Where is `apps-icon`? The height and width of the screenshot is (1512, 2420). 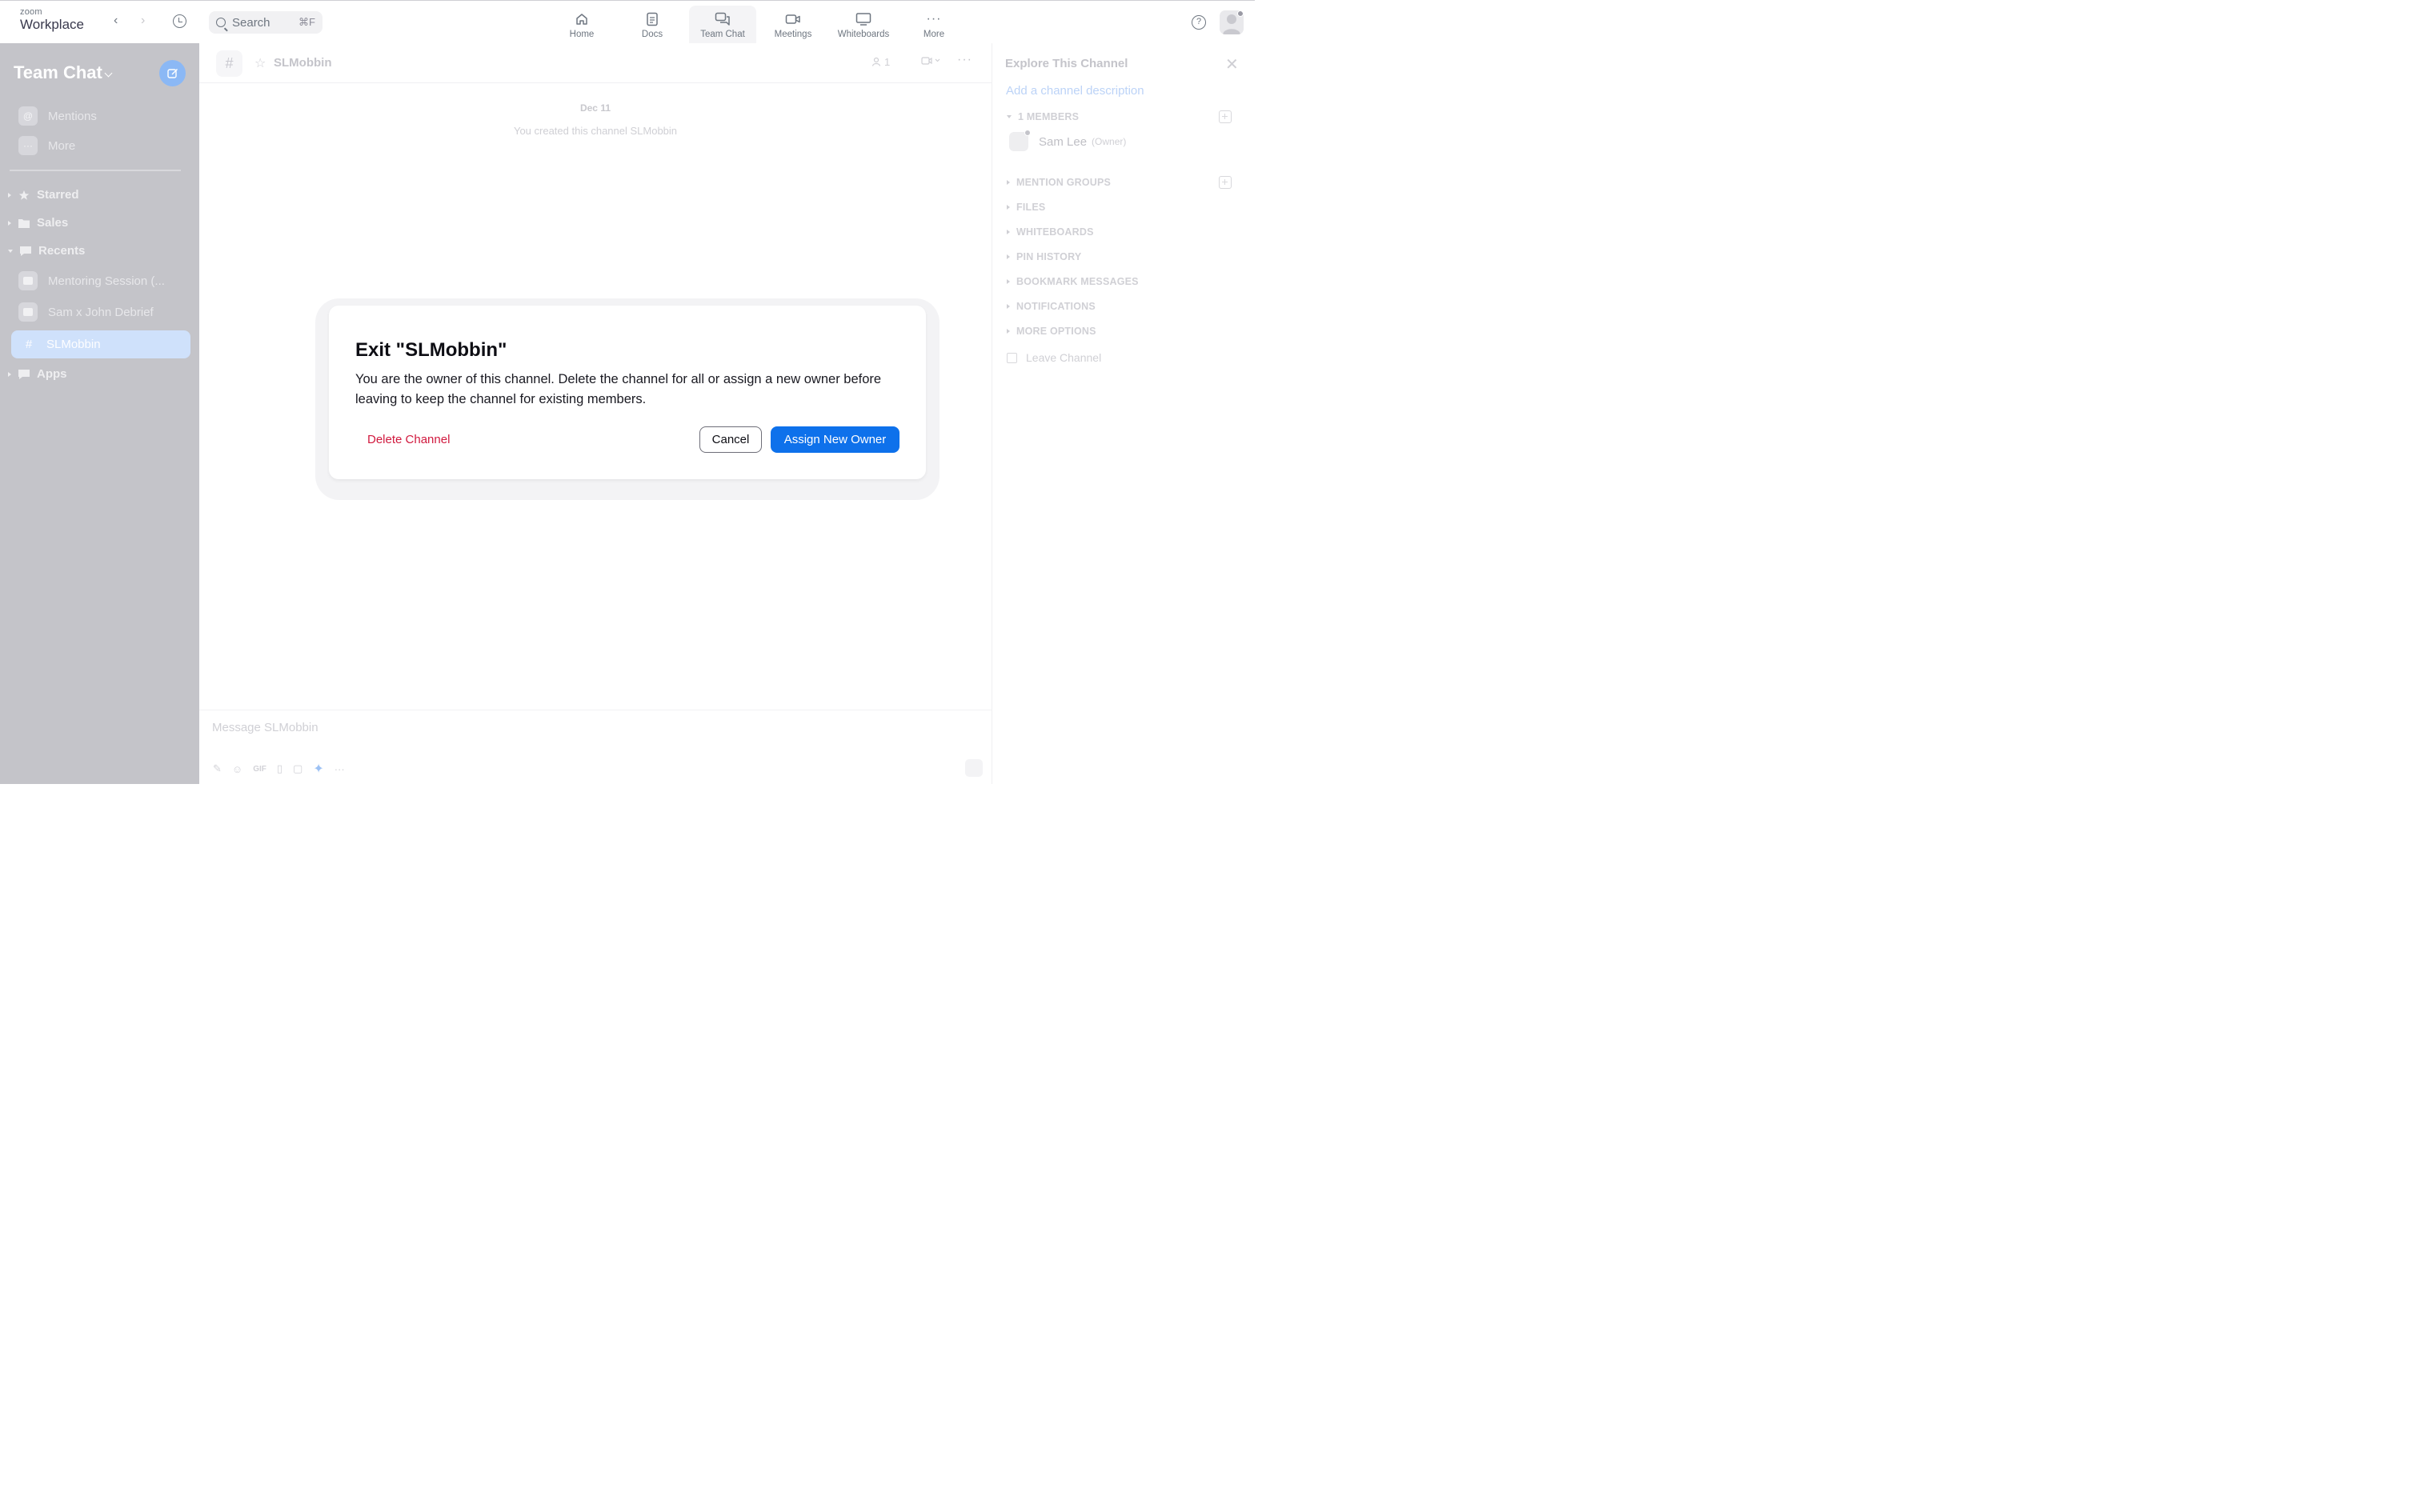
apps-icon is located at coordinates (24, 374).